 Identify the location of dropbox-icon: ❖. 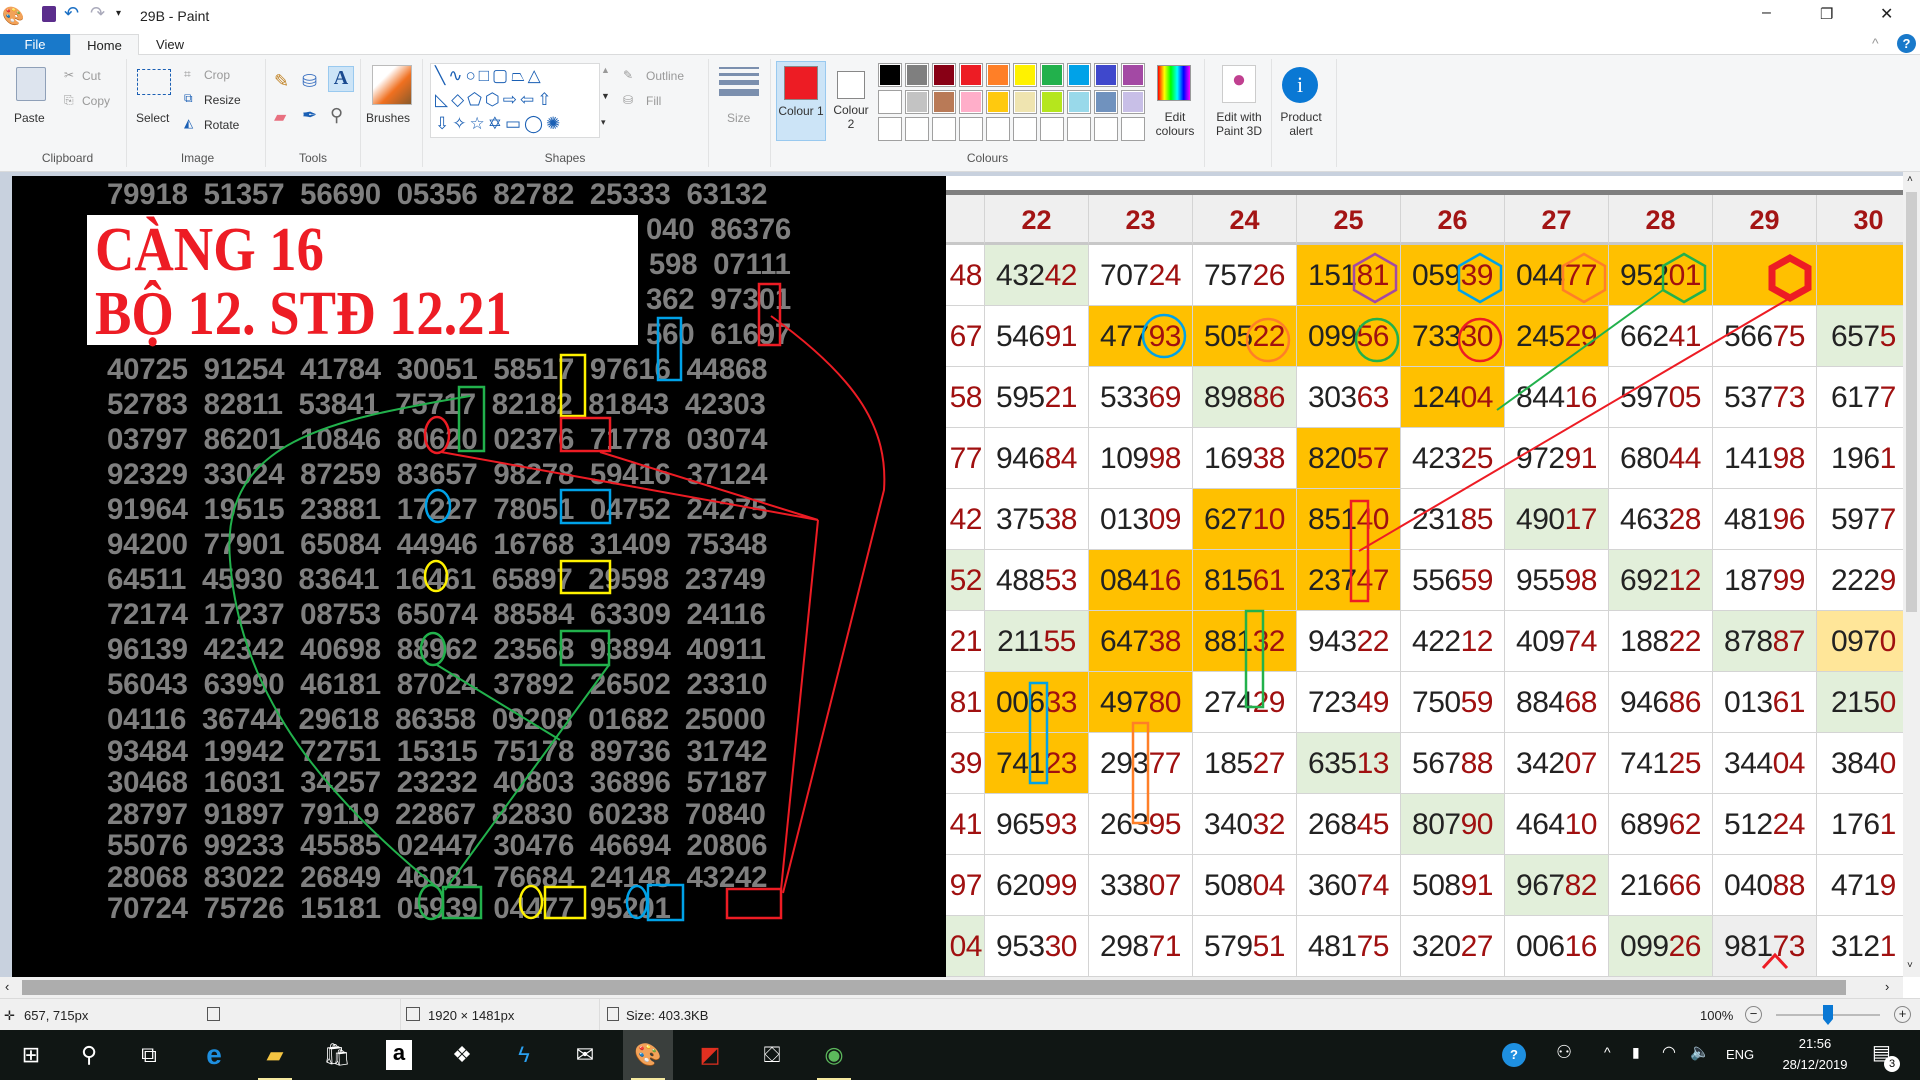
(462, 1055).